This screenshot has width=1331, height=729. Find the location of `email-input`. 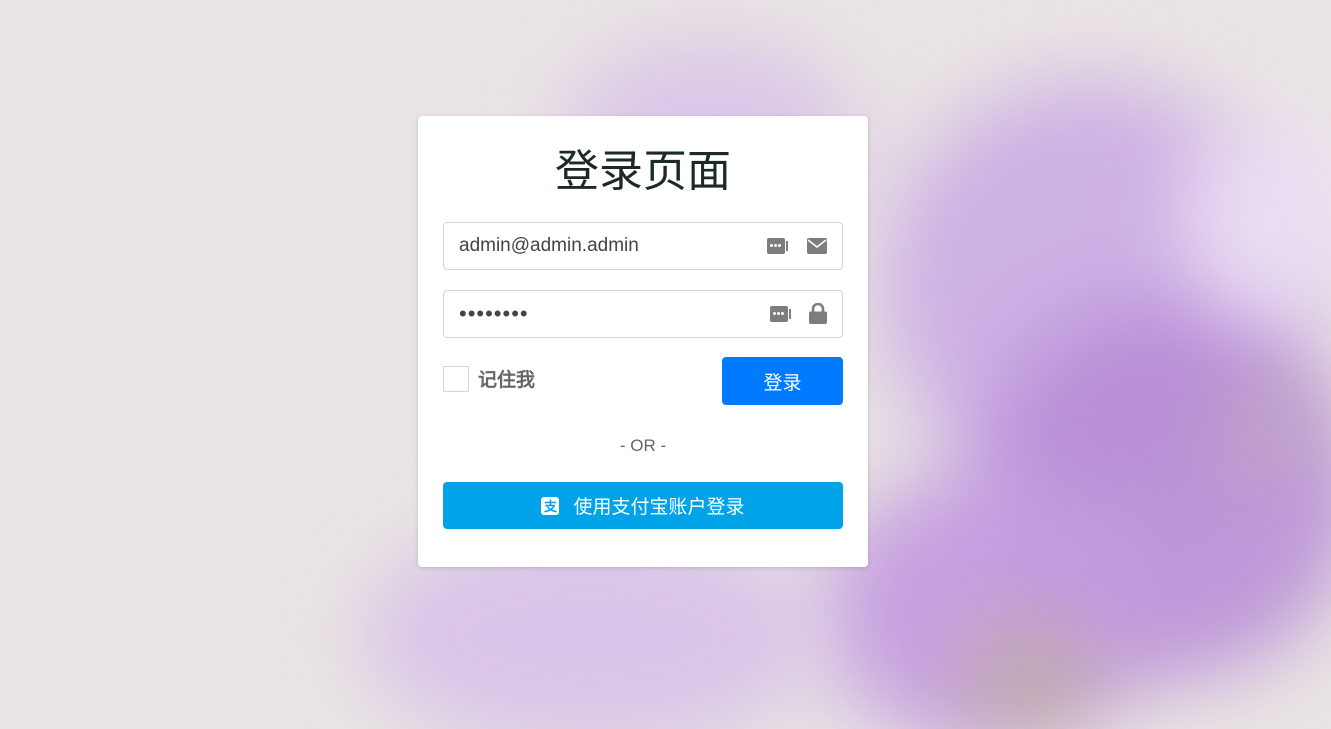

email-input is located at coordinates (604, 246).